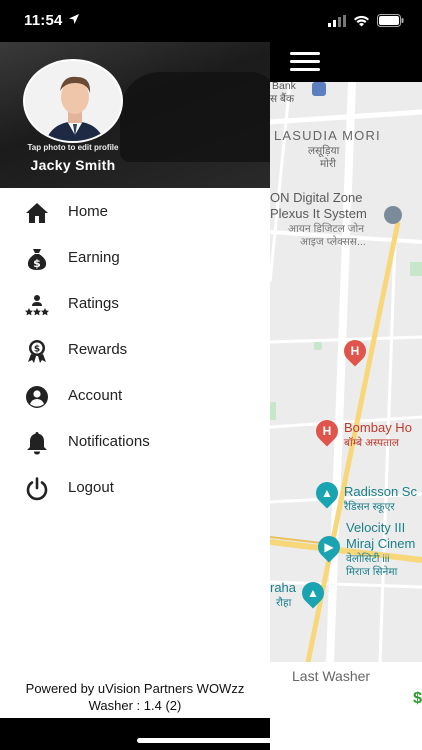 The image size is (422, 750). Describe the element at coordinates (328, 164) in the screenshot. I see `map-label-lasudia-hi2: मोरी` at that location.